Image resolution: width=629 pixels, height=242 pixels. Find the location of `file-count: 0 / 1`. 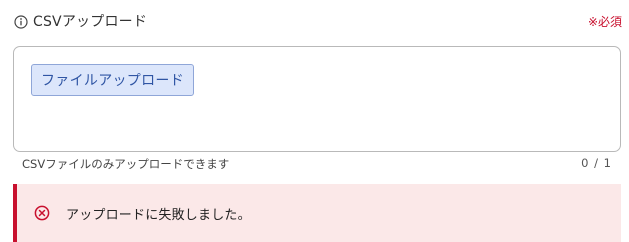

file-count: 0 / 1 is located at coordinates (596, 163).